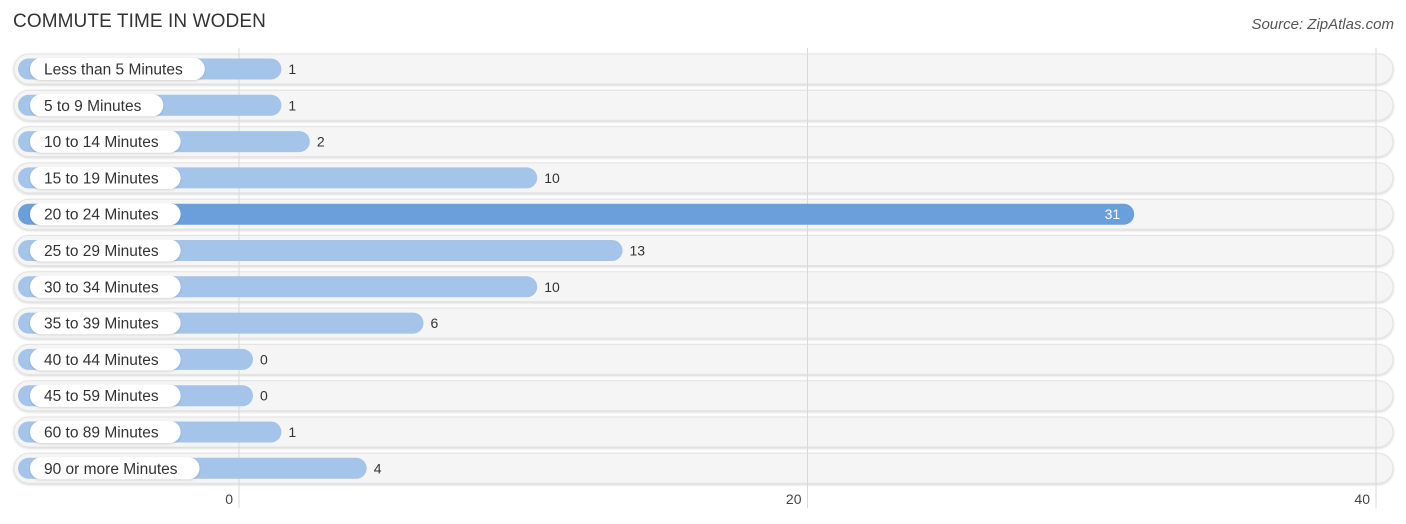  I want to click on bar-row: Less than 5 Minutes 1, so click(157, 69).